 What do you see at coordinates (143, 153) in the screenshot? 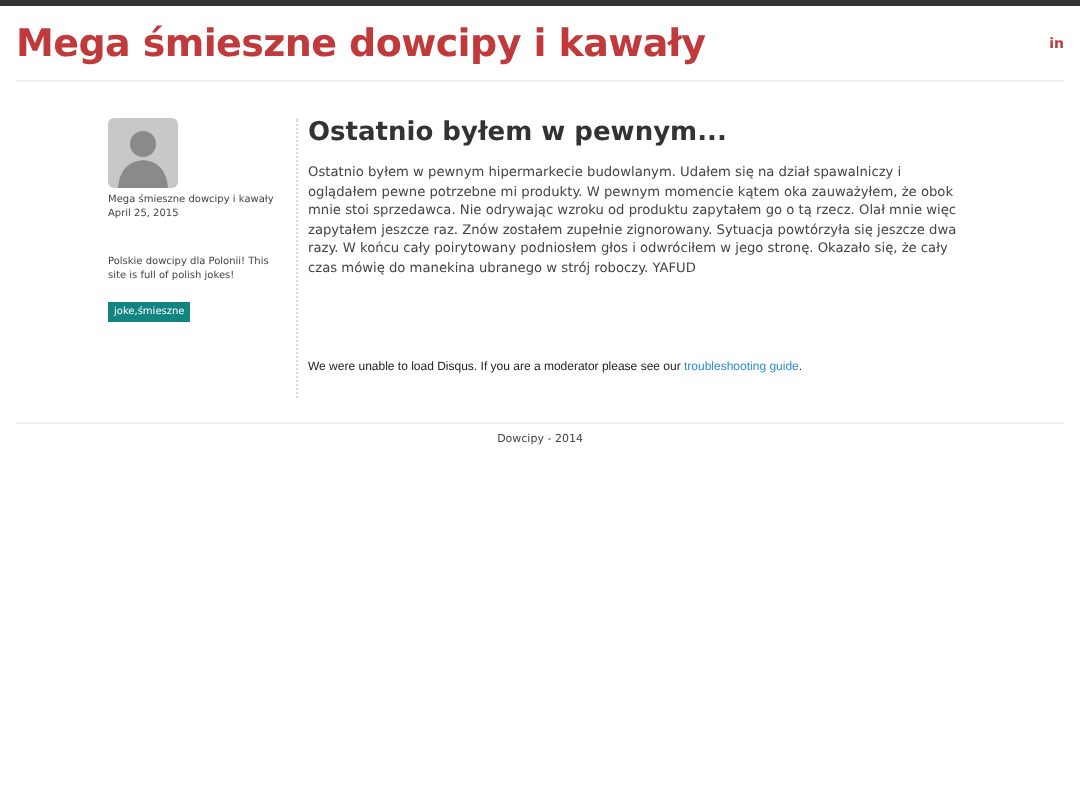
I see `avatar-icon` at bounding box center [143, 153].